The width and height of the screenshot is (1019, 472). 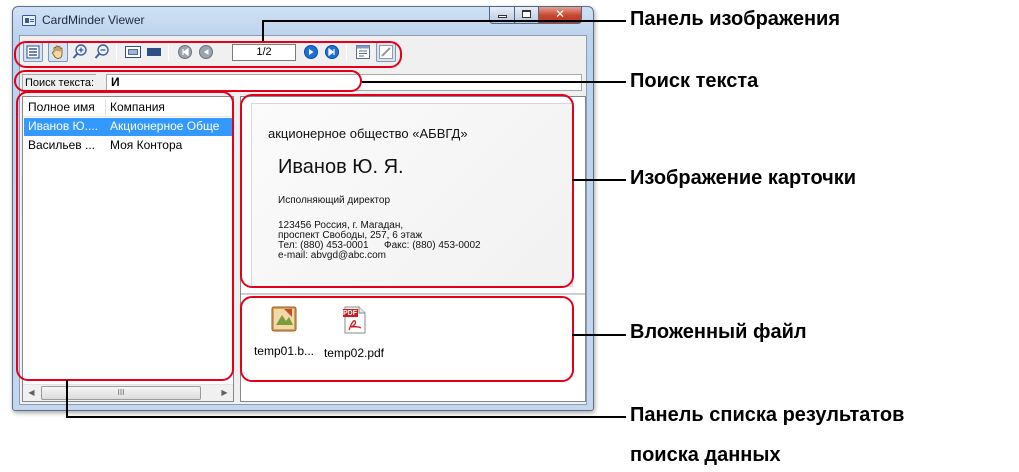 I want to click on annotation-outline-results-list, so click(x=125, y=236).